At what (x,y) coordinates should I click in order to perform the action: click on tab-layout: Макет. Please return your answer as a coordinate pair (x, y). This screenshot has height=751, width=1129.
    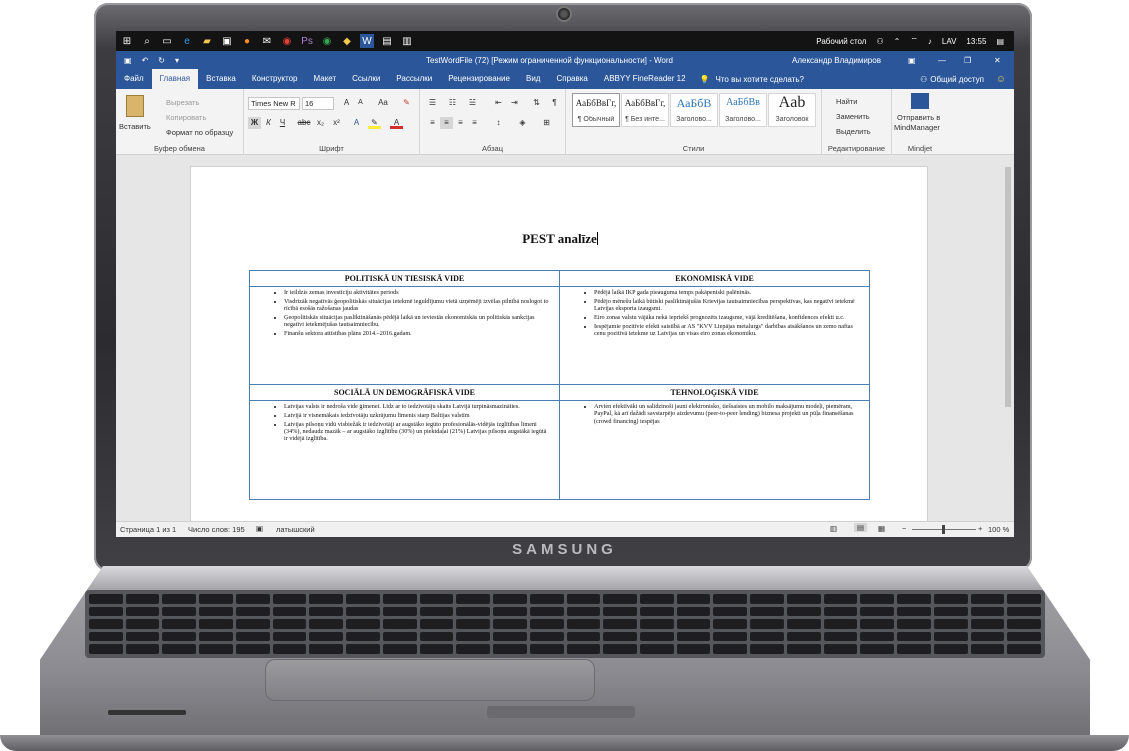
    Looking at the image, I should click on (324, 79).